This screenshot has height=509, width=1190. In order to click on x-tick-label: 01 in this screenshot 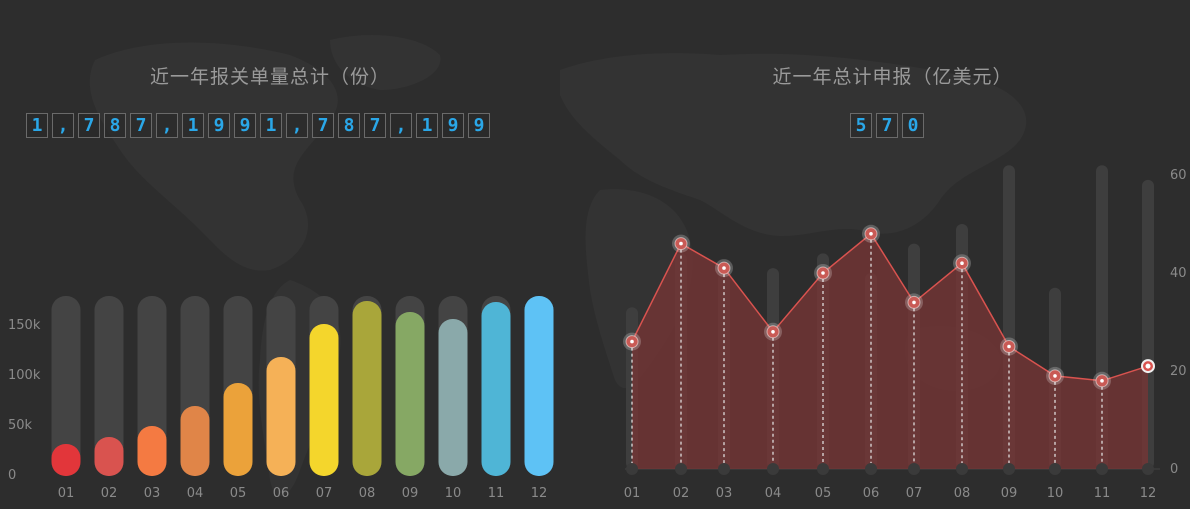, I will do `click(632, 493)`.